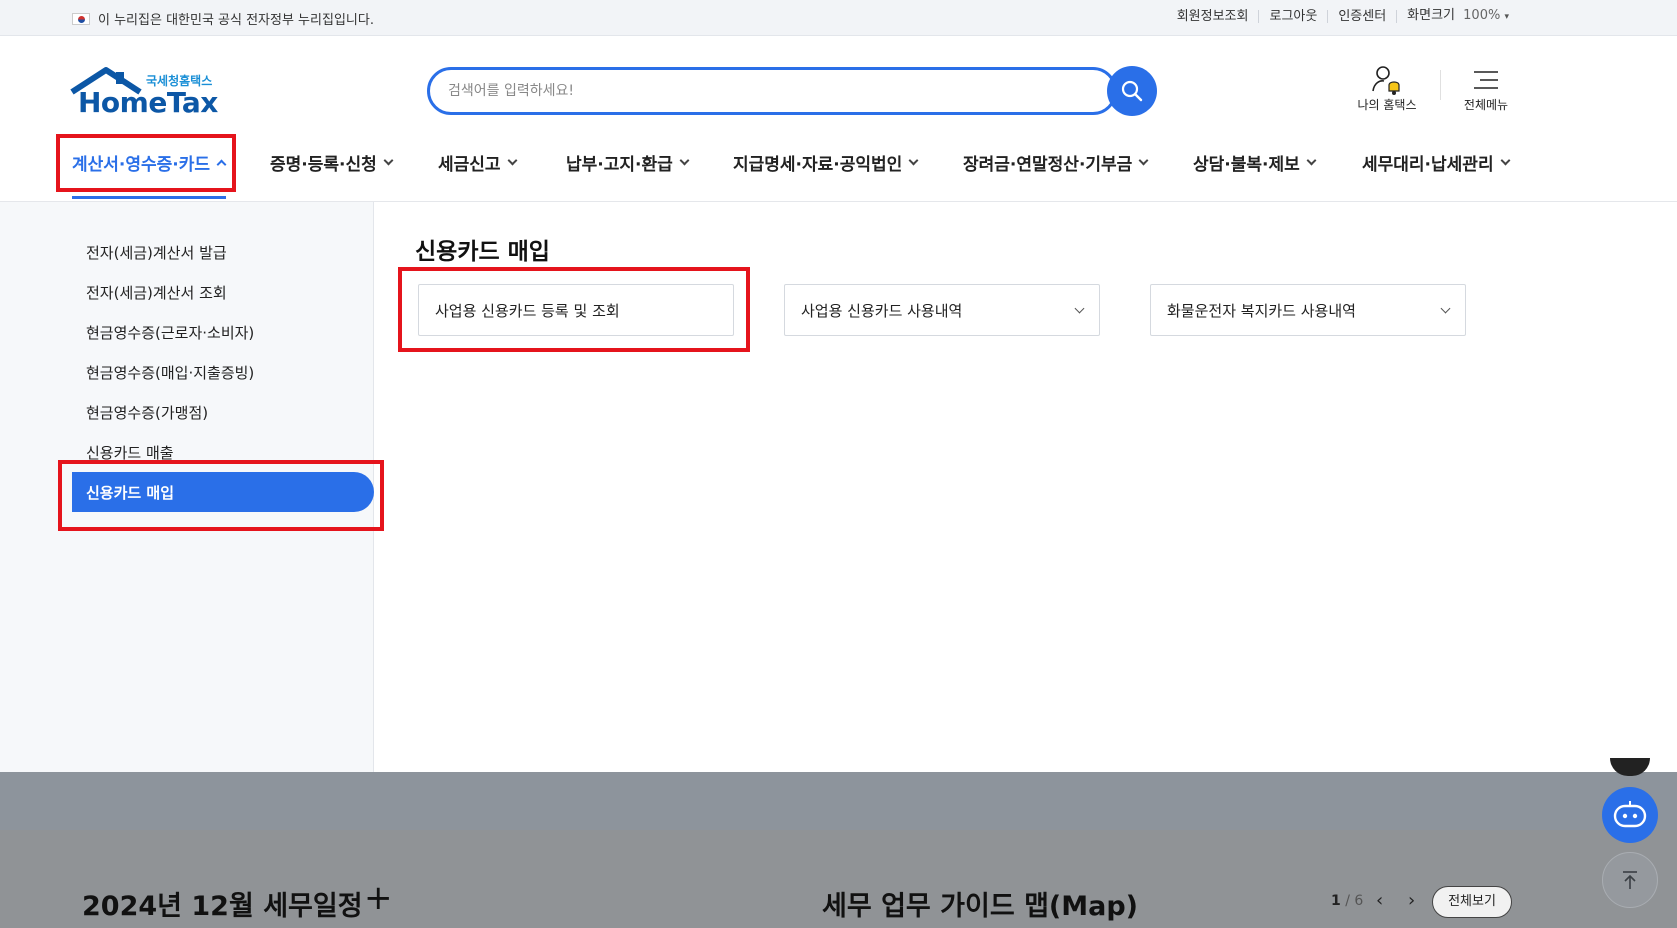 Image resolution: width=1677 pixels, height=928 pixels. Describe the element at coordinates (130, 452) in the screenshot. I see `side-item-credit-card-sales: 신용카드 매출` at that location.